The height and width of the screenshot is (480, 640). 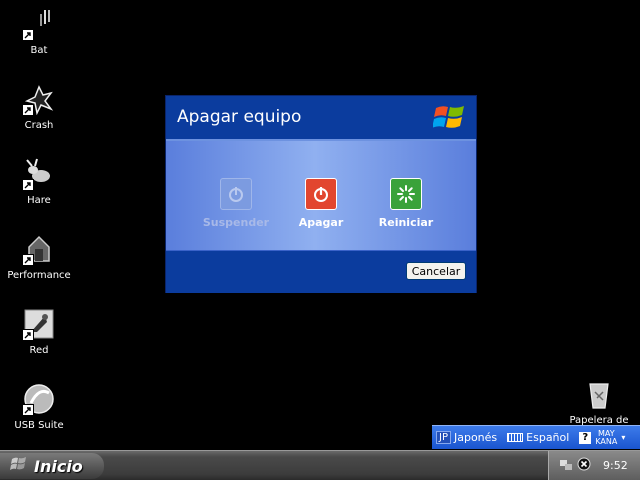 I want to click on language-bar: JP Japonés Español ? MAY KANA ▾, so click(x=536, y=437).